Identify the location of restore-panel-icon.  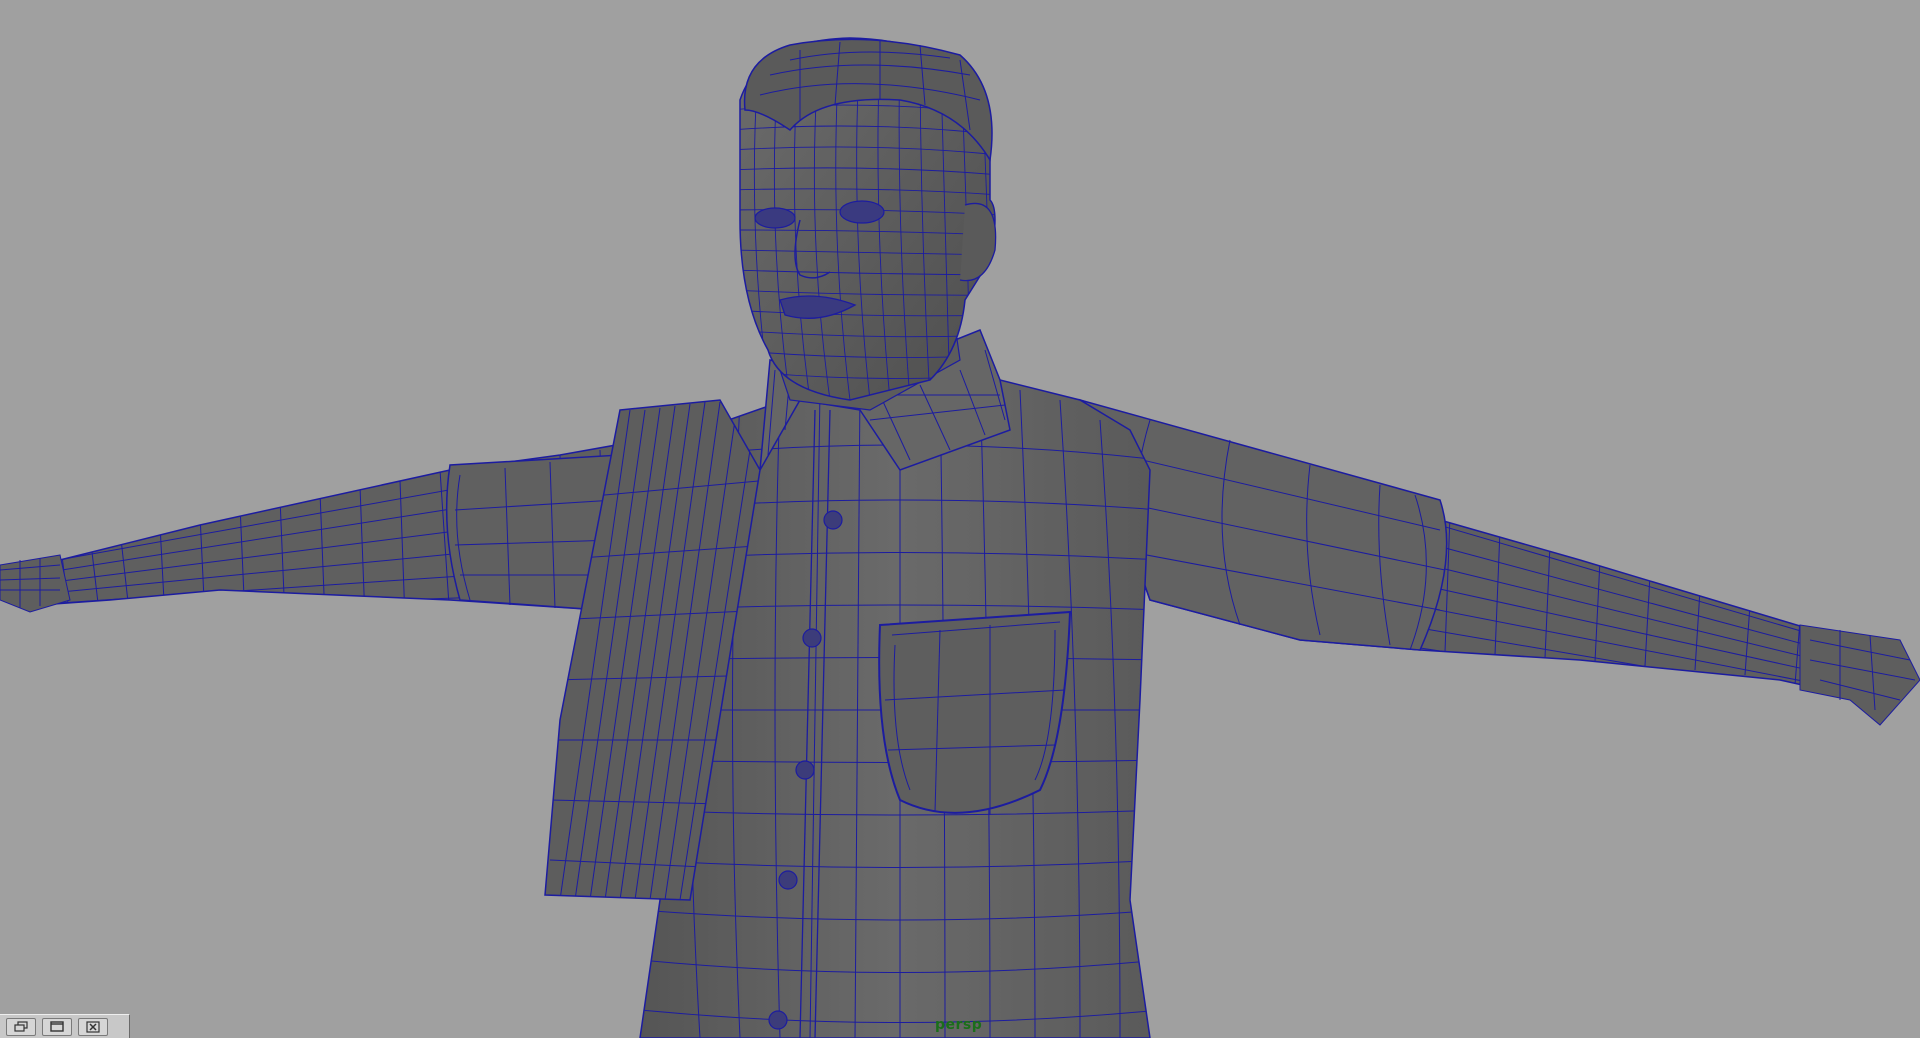
(21, 1026).